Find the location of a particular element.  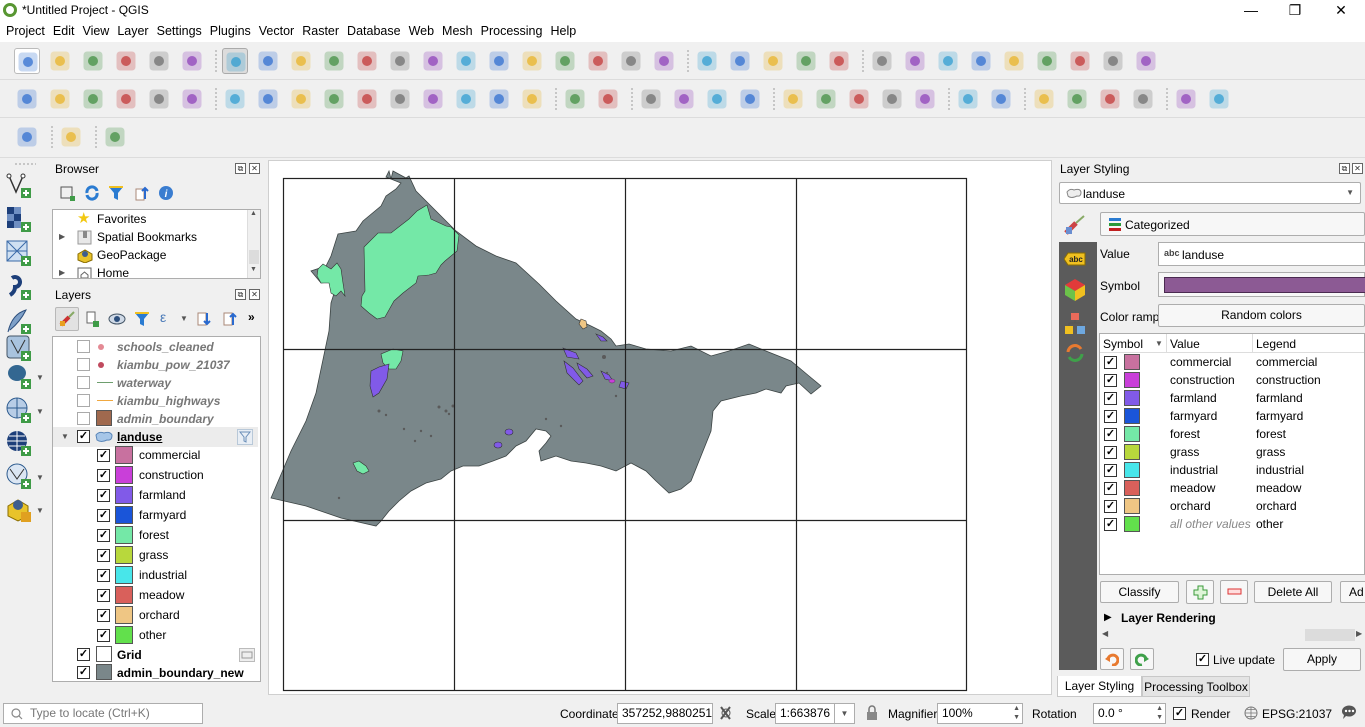

locator-search-input: Type to locate (Ctrl+K) is located at coordinates (103, 713).